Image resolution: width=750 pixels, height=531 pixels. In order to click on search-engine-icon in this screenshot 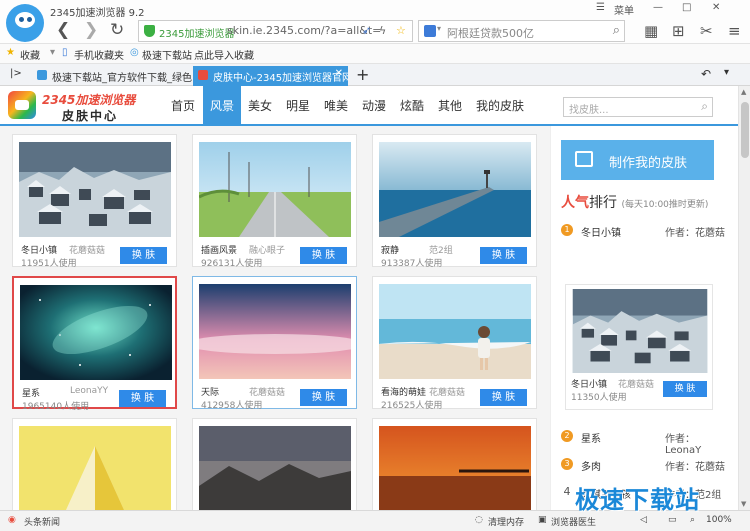, I will do `click(430, 31)`.